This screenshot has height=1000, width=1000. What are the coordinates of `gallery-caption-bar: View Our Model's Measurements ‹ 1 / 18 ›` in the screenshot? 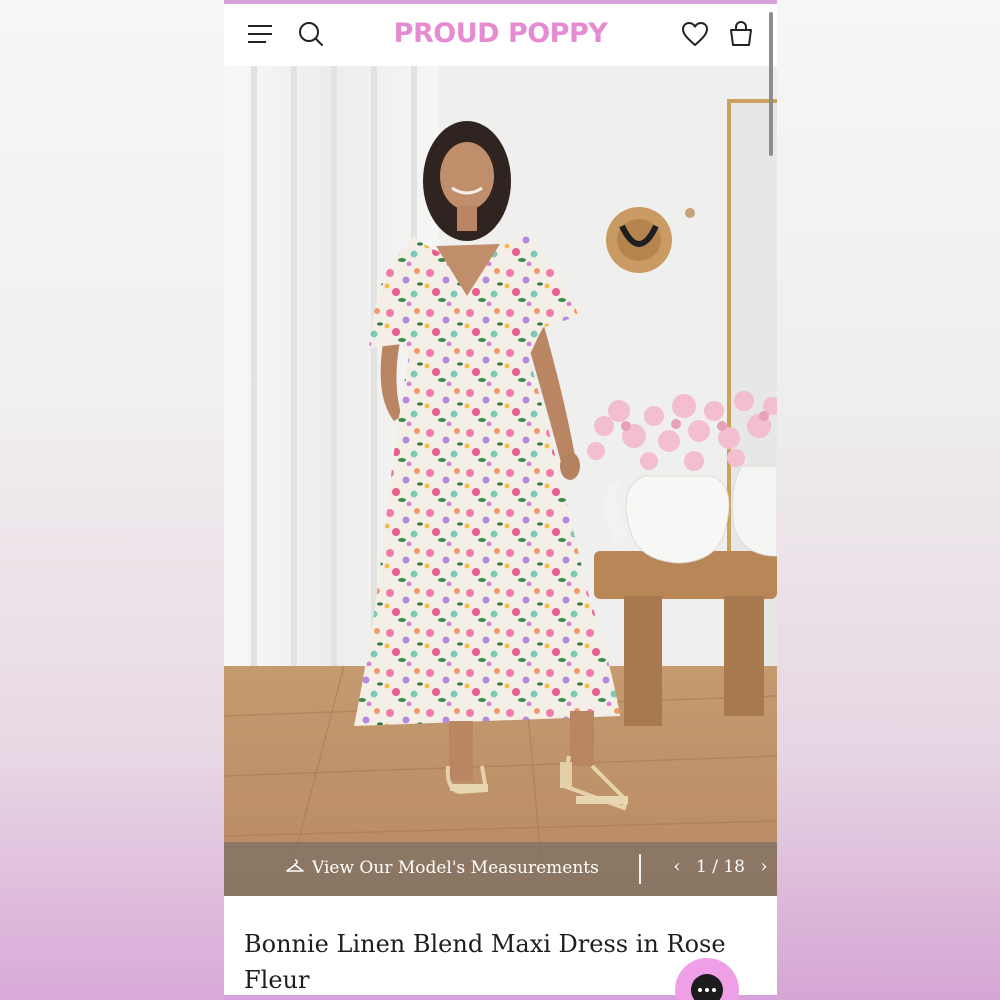 It's located at (500, 869).